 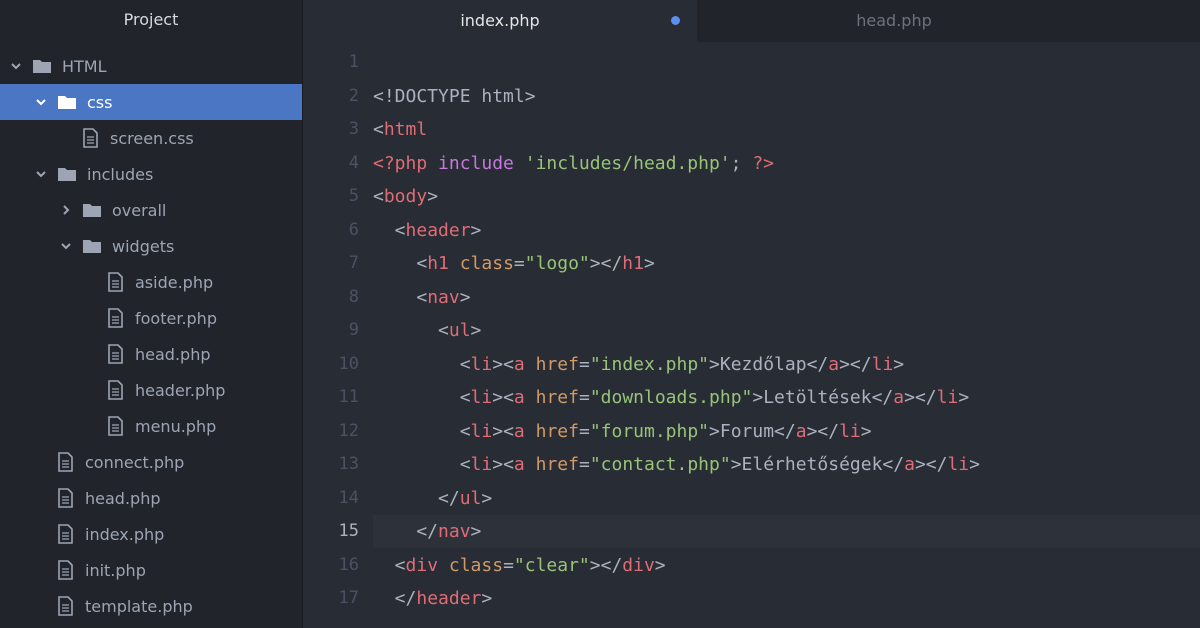 I want to click on code-token: <!DOCTYPE html>, so click(x=454, y=96).